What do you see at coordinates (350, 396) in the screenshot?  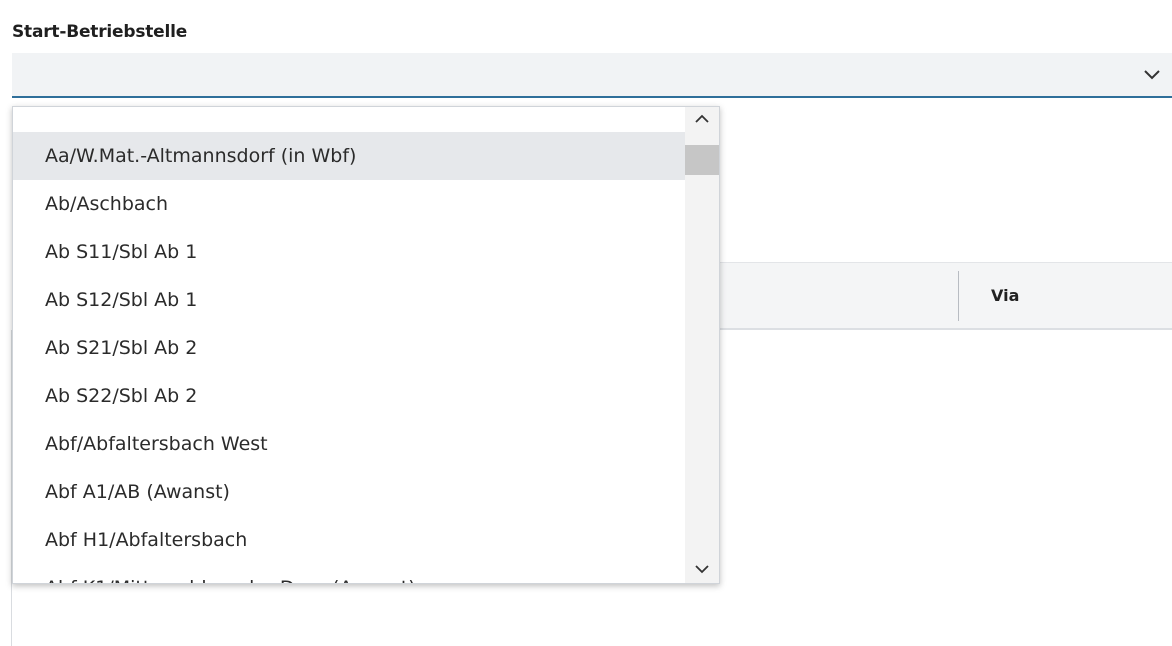 I see `dropdown-option: Ab S22/Sbl Ab 2` at bounding box center [350, 396].